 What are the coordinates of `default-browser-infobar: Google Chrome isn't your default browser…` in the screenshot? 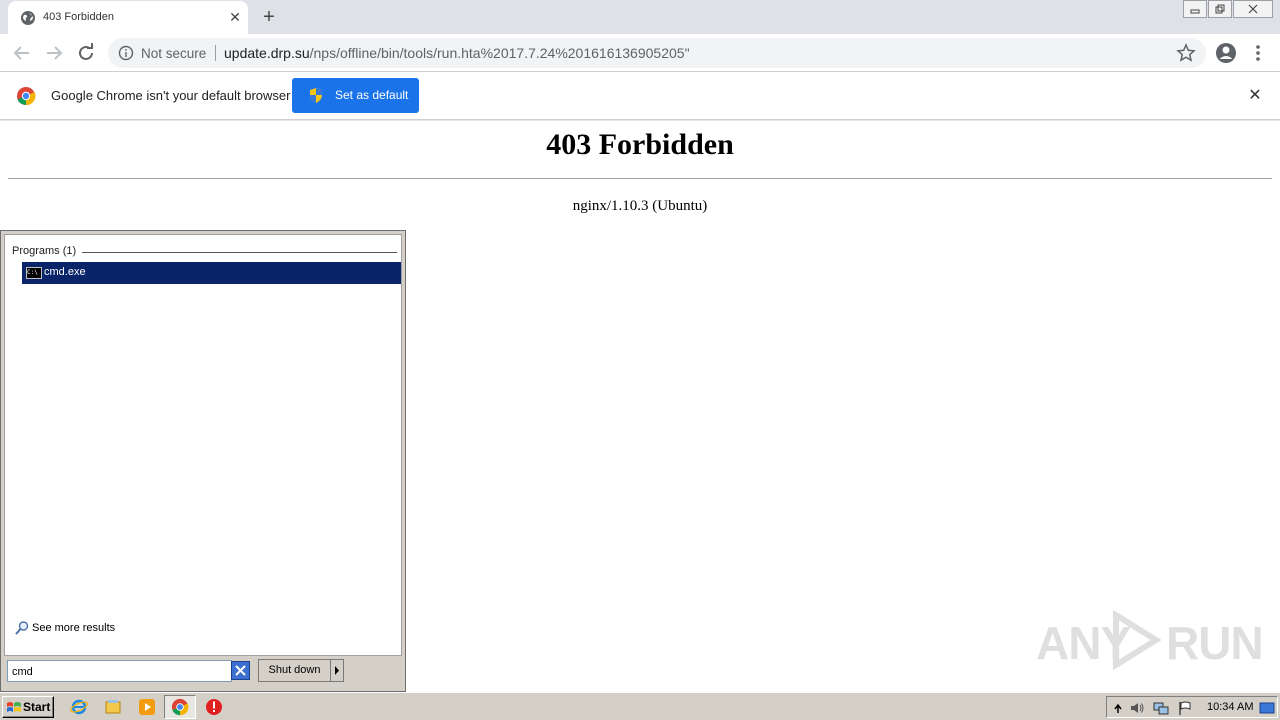 It's located at (640, 96).